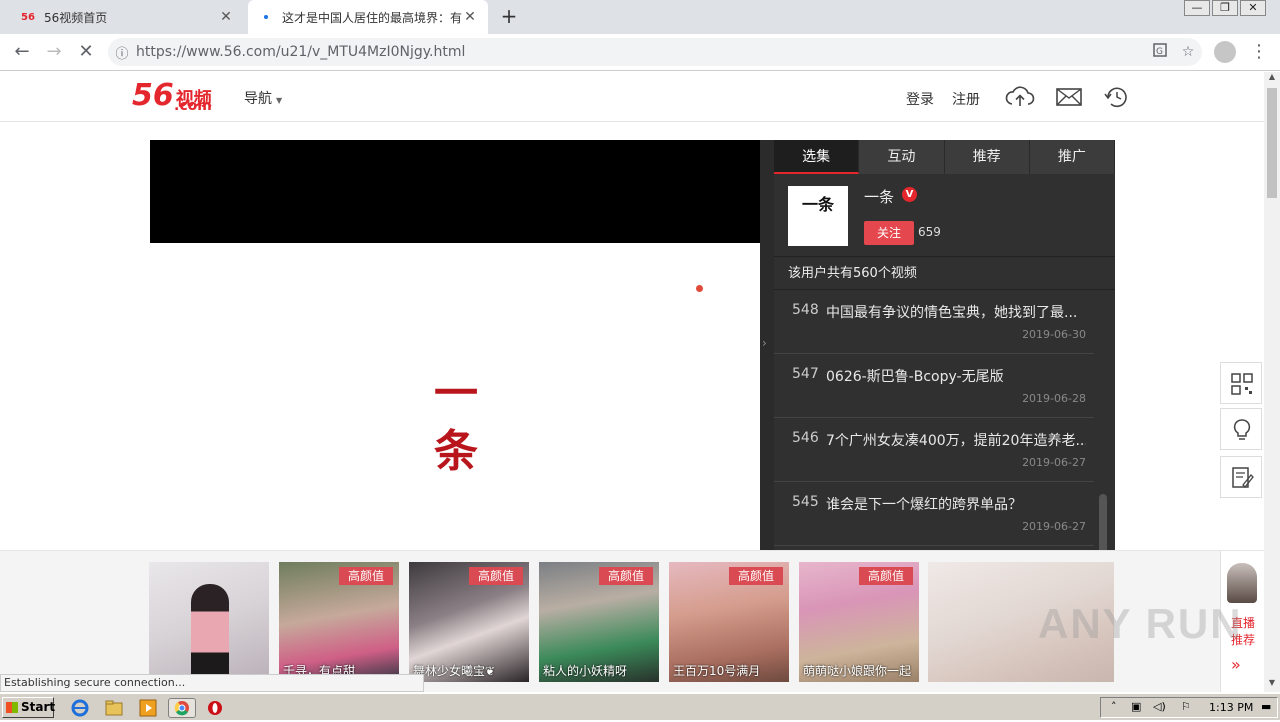 The width and height of the screenshot is (1280, 722). What do you see at coordinates (729, 622) in the screenshot?
I see `live-card: 高颜值 王百万10号满月` at bounding box center [729, 622].